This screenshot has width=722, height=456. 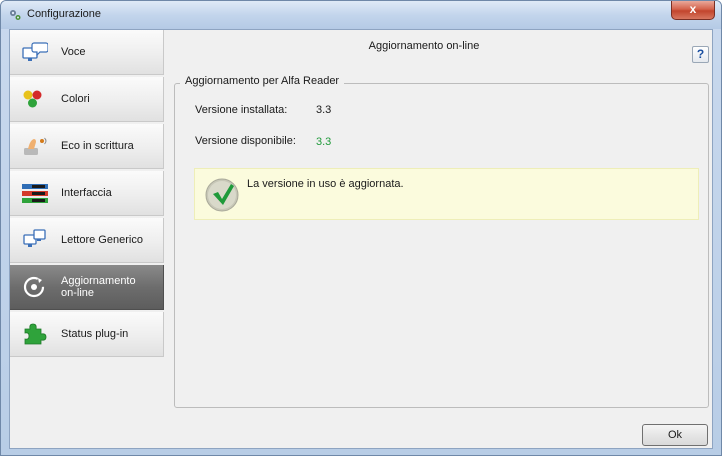 I want to click on puzzle-piece-icon, so click(x=35, y=334).